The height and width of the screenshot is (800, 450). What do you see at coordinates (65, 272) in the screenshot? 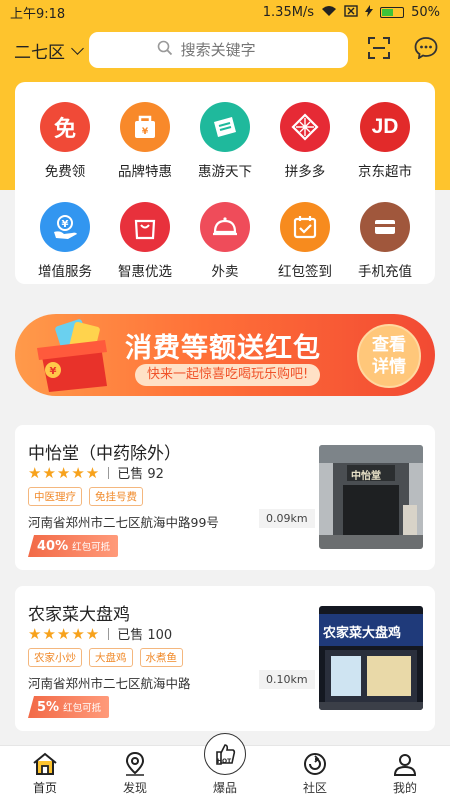
I see `category-label: 增值服务` at bounding box center [65, 272].